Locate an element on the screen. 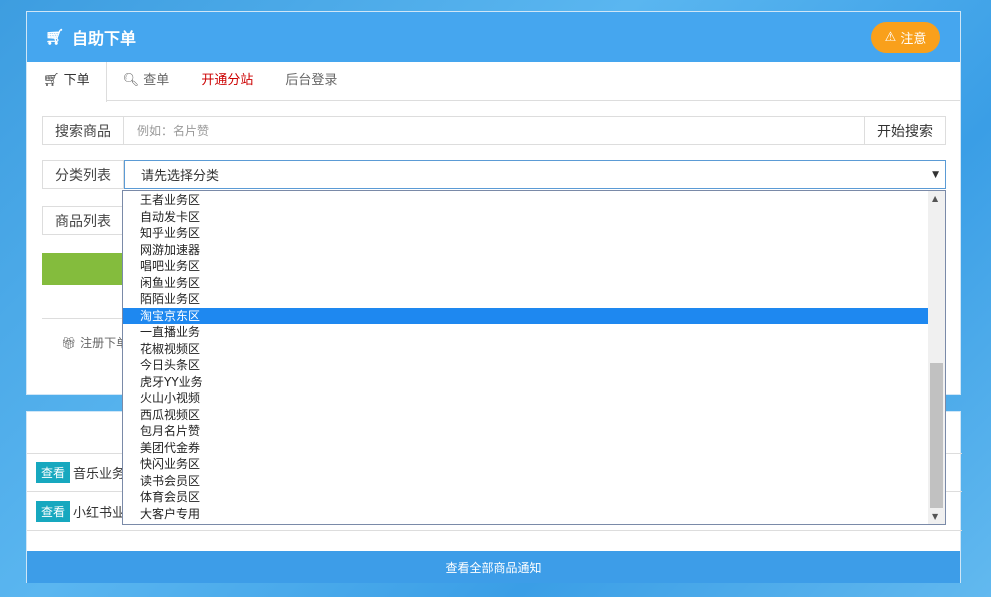  tab-label: 后台登录 is located at coordinates (311, 80).